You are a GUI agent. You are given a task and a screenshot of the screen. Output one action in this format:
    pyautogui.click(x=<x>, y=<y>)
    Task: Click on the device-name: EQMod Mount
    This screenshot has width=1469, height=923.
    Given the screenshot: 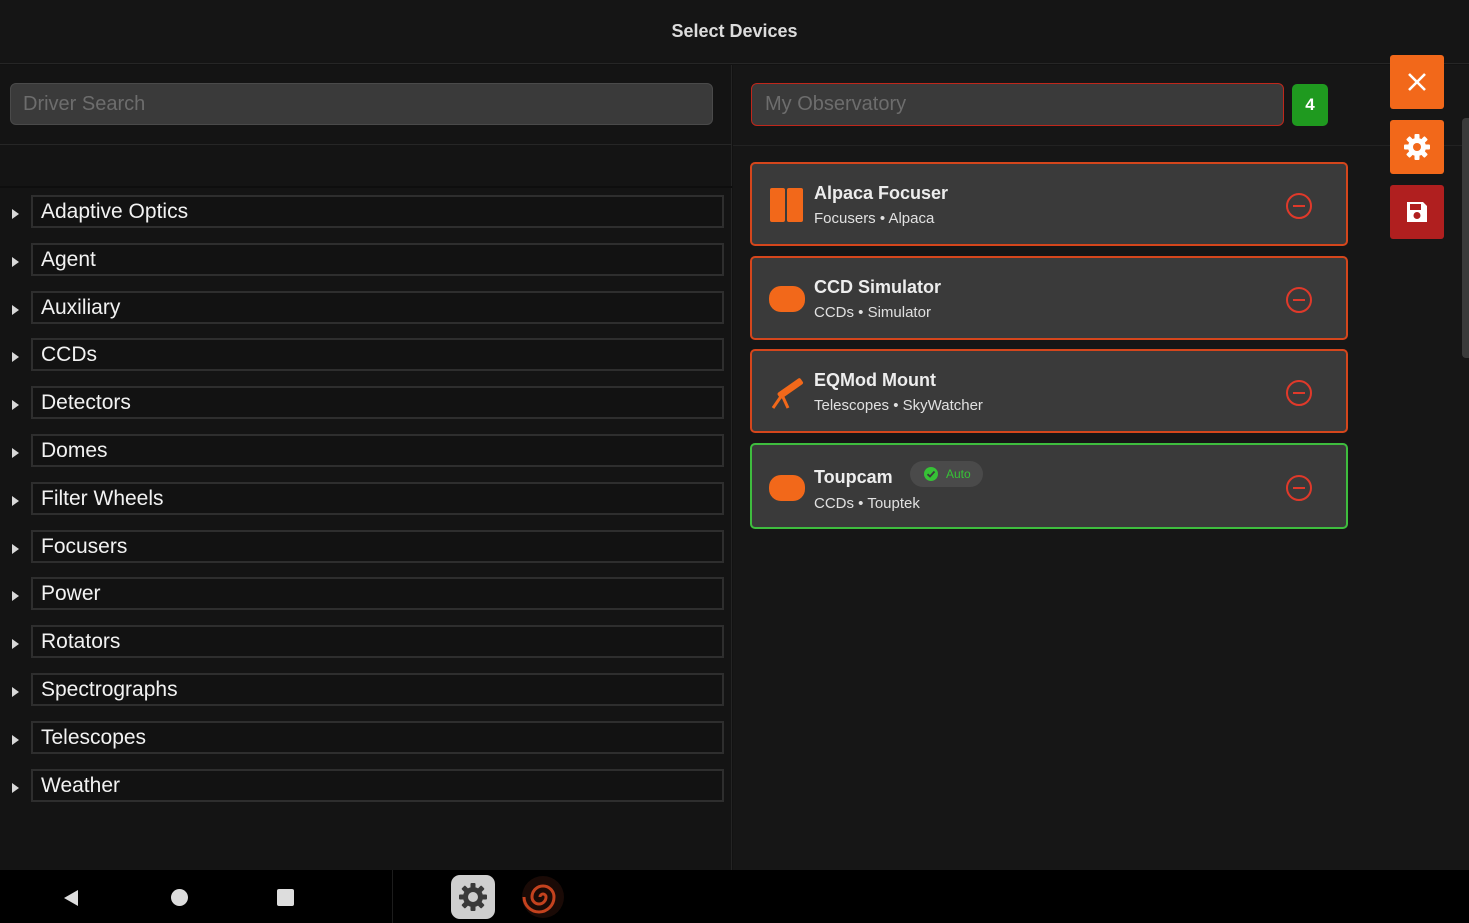 What is the action you would take?
    pyautogui.click(x=875, y=380)
    